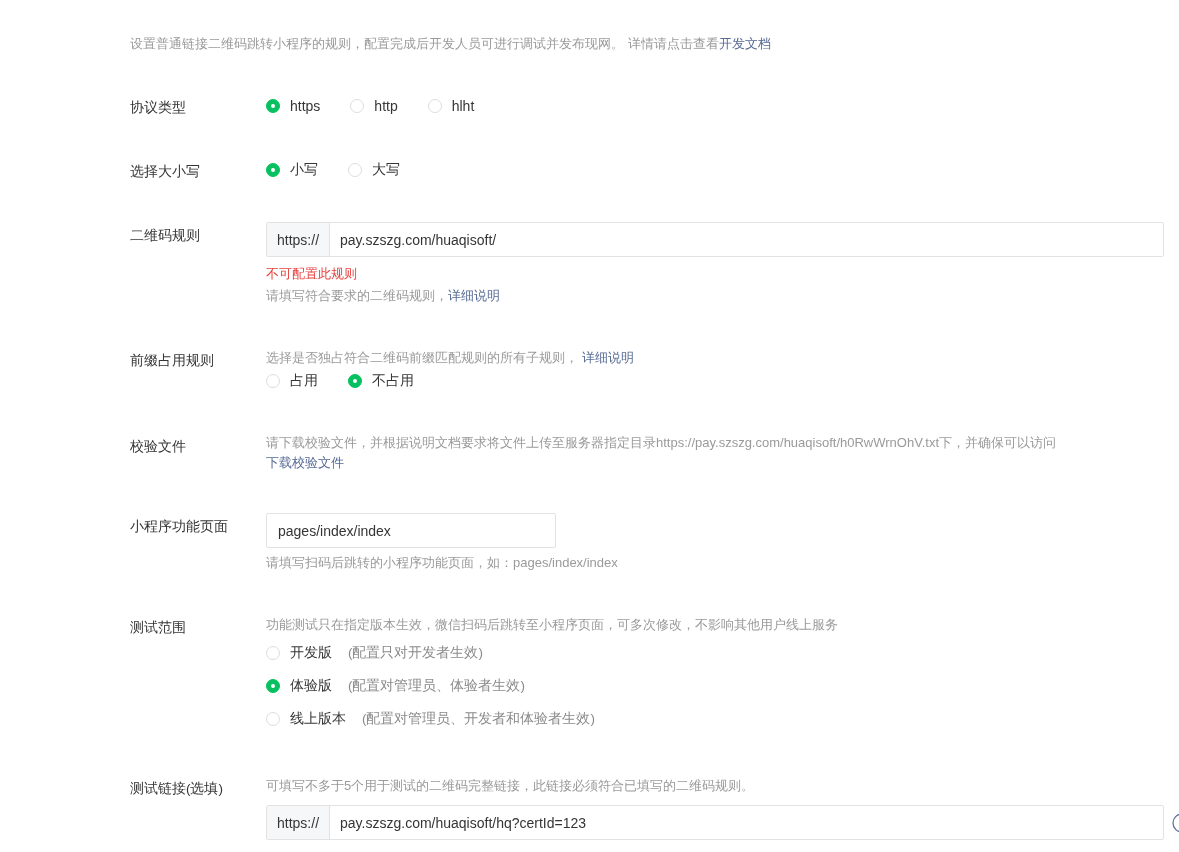  Describe the element at coordinates (305, 106) in the screenshot. I see `radio-label: https` at that location.